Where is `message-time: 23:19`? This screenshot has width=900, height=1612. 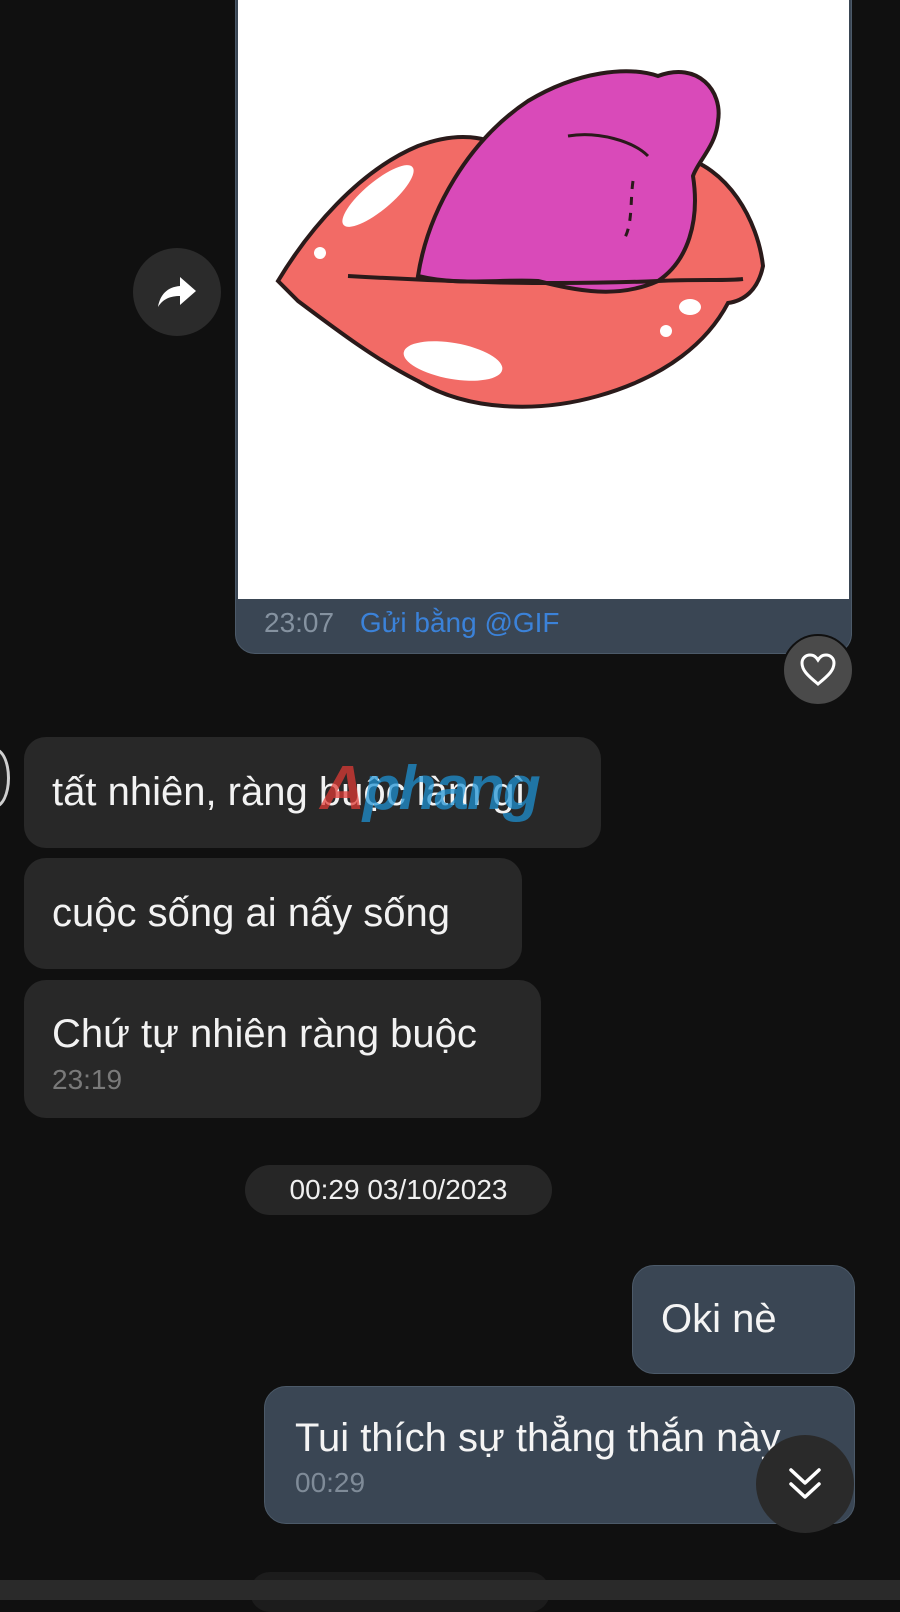 message-time: 23:19 is located at coordinates (87, 1079).